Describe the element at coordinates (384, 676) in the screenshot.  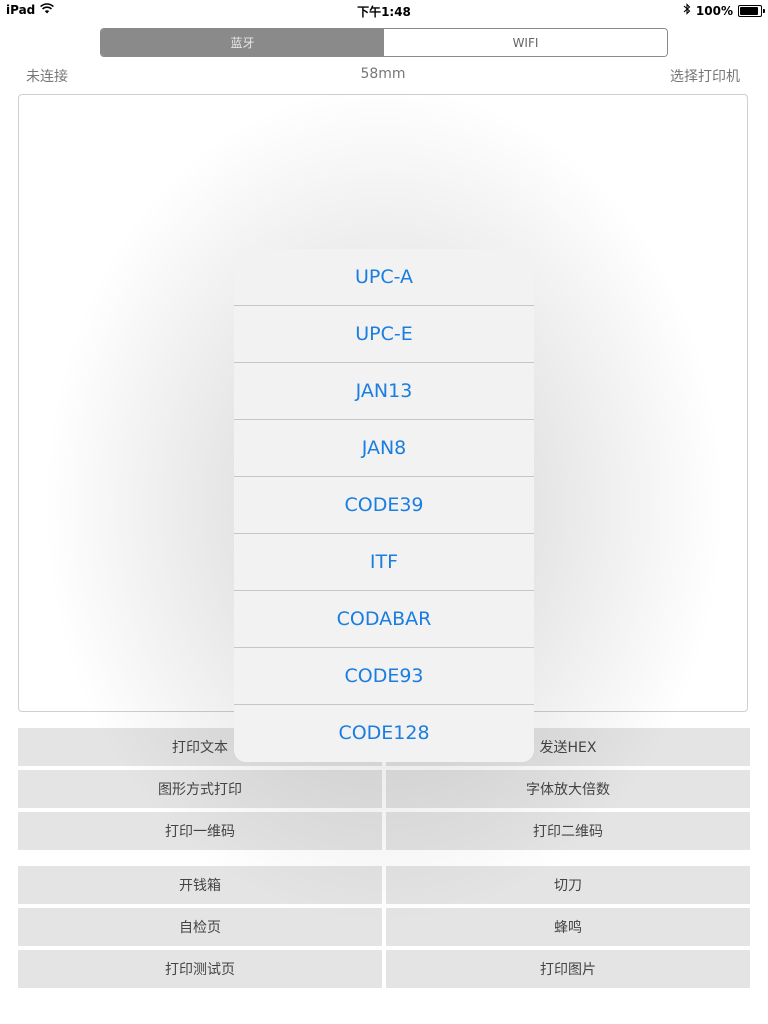
I see `barcode-option-code93: CODE93` at that location.